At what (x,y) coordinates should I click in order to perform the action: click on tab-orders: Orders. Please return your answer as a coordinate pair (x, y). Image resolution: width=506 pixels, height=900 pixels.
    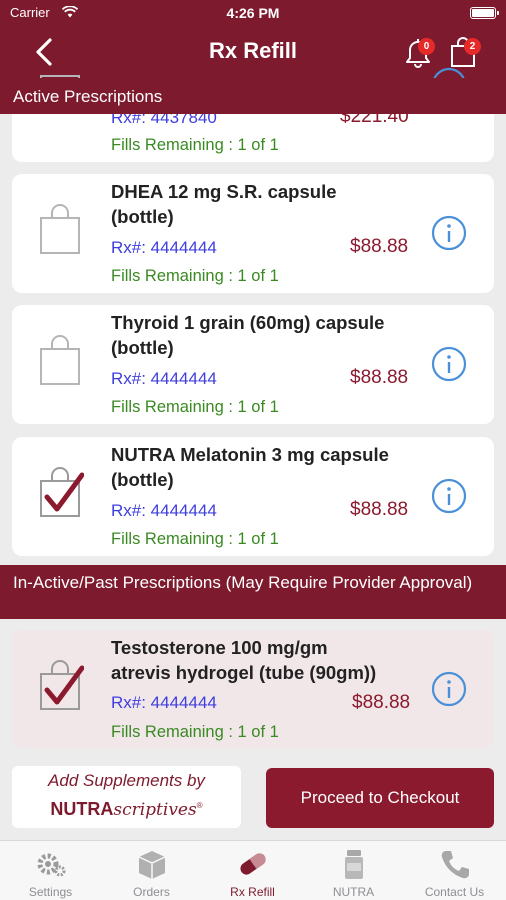
    Looking at the image, I should click on (151, 870).